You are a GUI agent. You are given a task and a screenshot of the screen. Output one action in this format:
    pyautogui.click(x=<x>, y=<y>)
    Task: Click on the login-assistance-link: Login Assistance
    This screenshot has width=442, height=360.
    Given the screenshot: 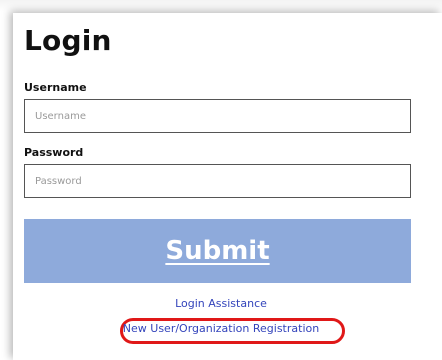 What is the action you would take?
    pyautogui.click(x=221, y=303)
    